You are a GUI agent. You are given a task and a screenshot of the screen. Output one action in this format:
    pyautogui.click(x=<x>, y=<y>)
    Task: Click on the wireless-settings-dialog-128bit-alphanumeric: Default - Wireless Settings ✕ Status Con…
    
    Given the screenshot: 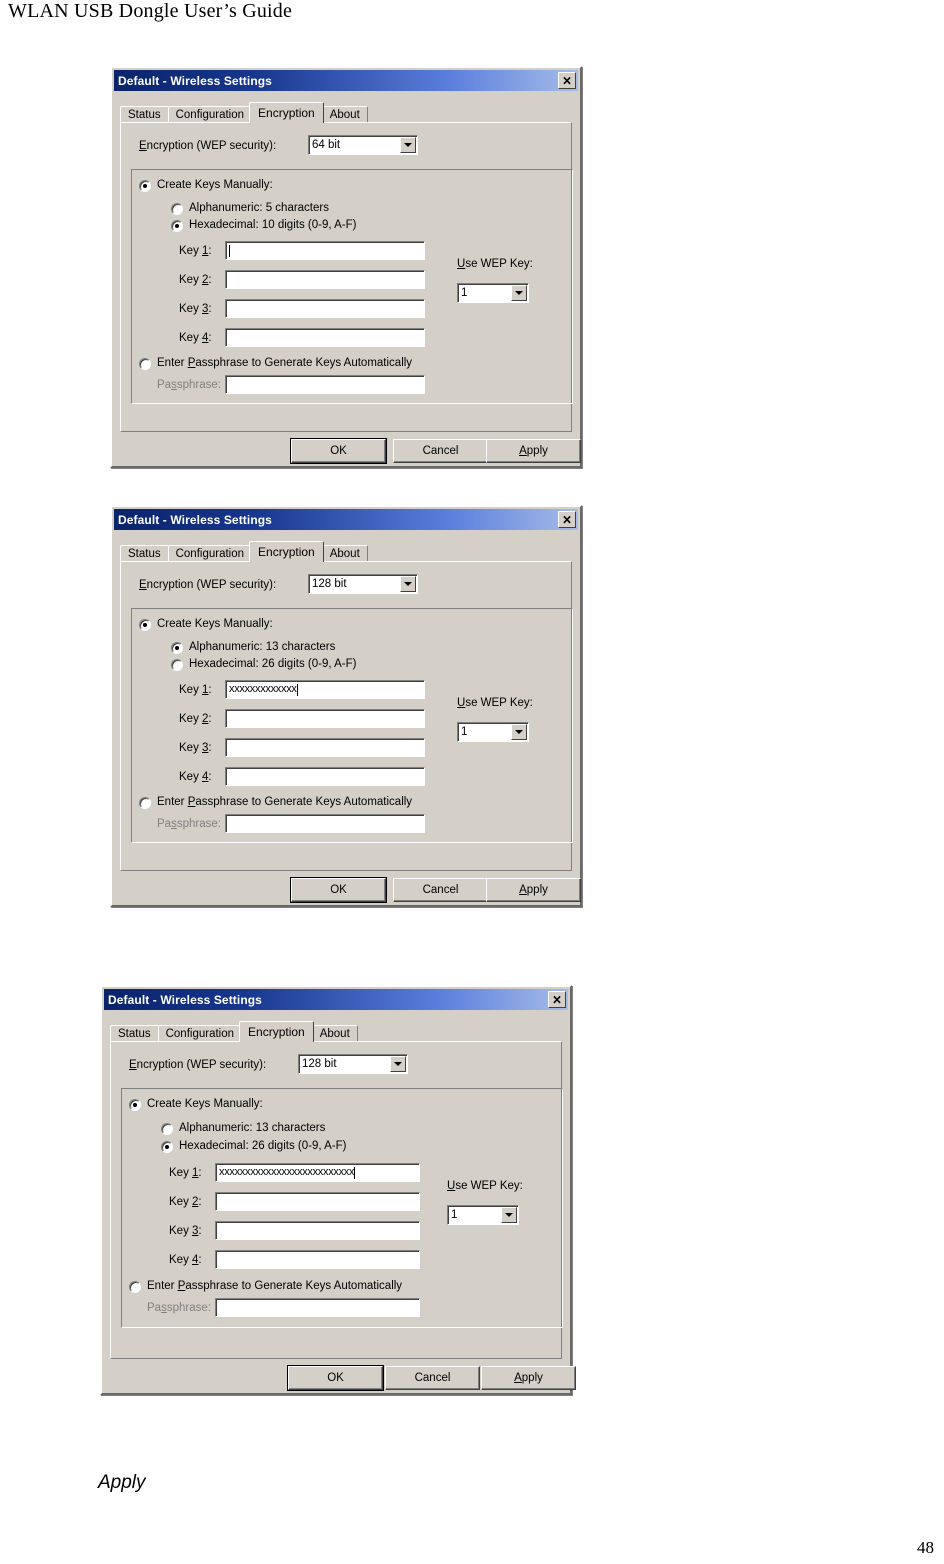 What is the action you would take?
    pyautogui.click(x=346, y=706)
    